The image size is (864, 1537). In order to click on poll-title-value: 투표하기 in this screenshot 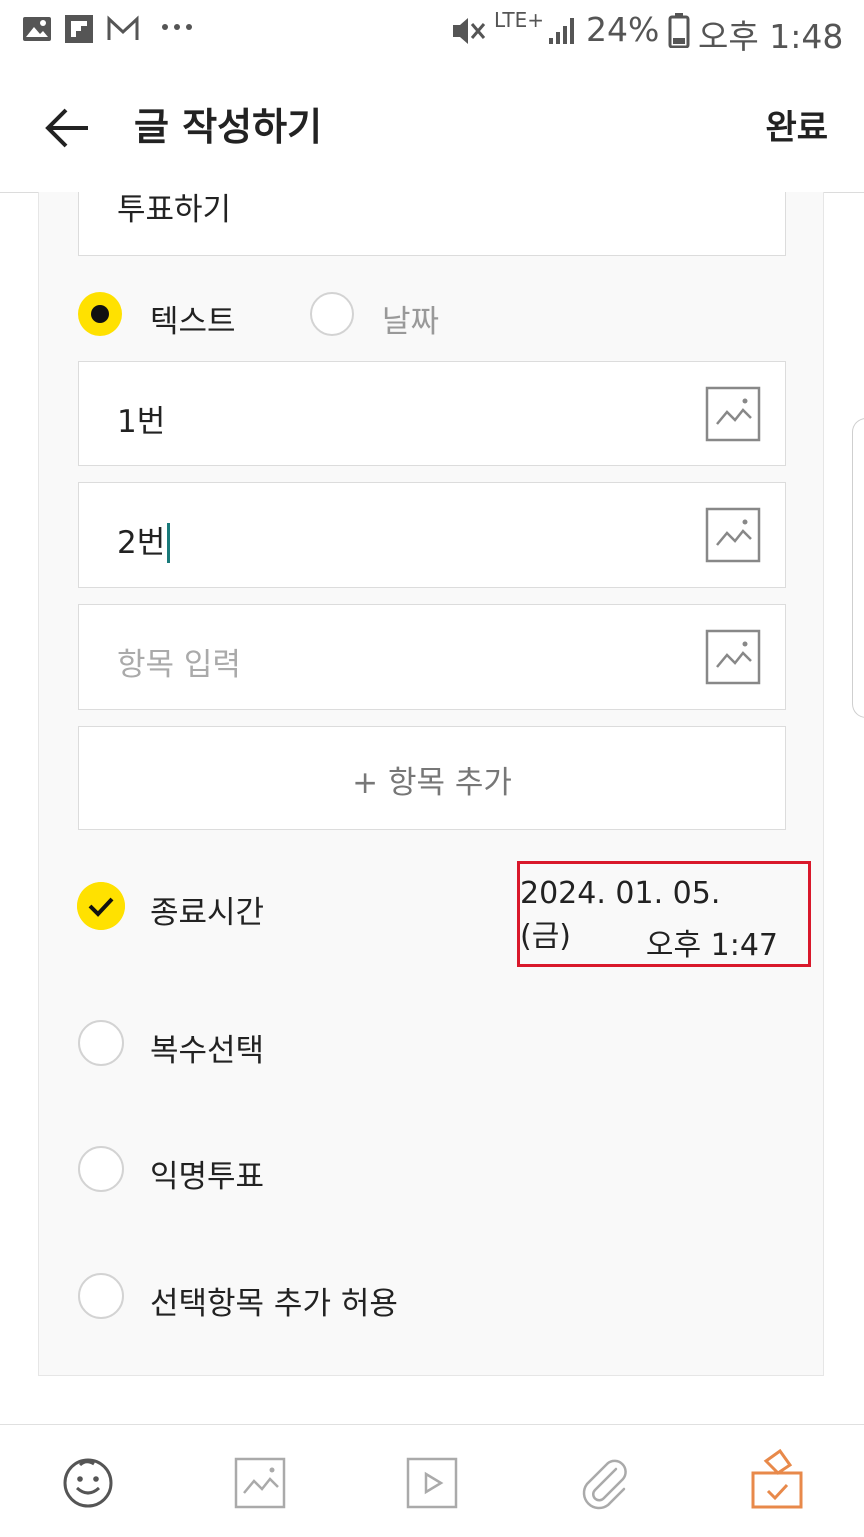, I will do `click(174, 210)`.